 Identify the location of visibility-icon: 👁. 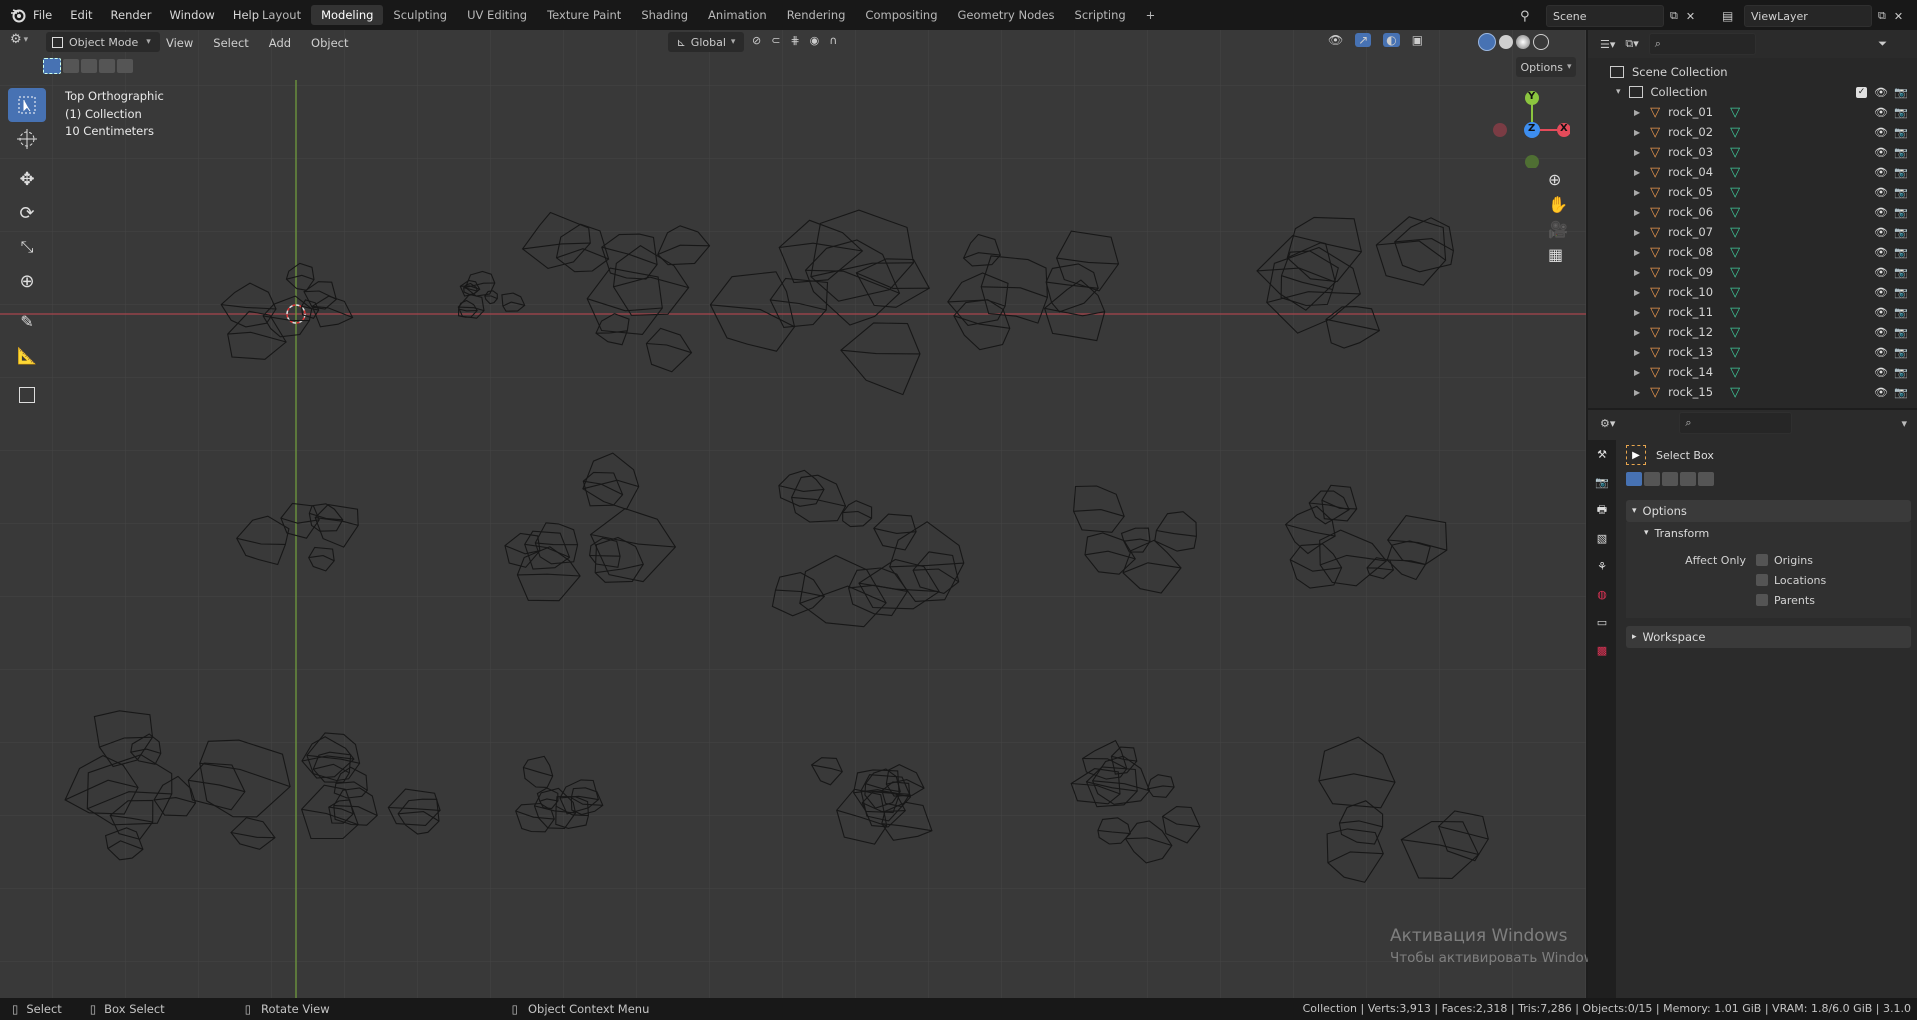
(1335, 40).